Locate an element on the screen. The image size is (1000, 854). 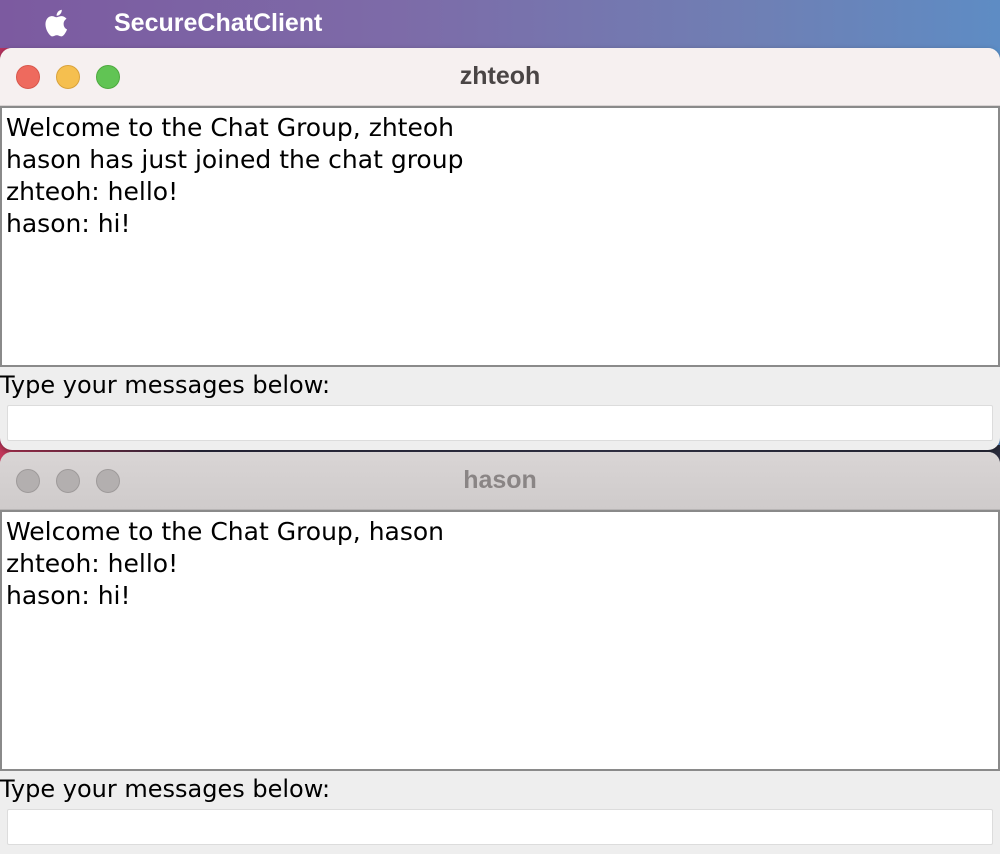
chat-message: hason has just joined the chat group is located at coordinates (235, 159).